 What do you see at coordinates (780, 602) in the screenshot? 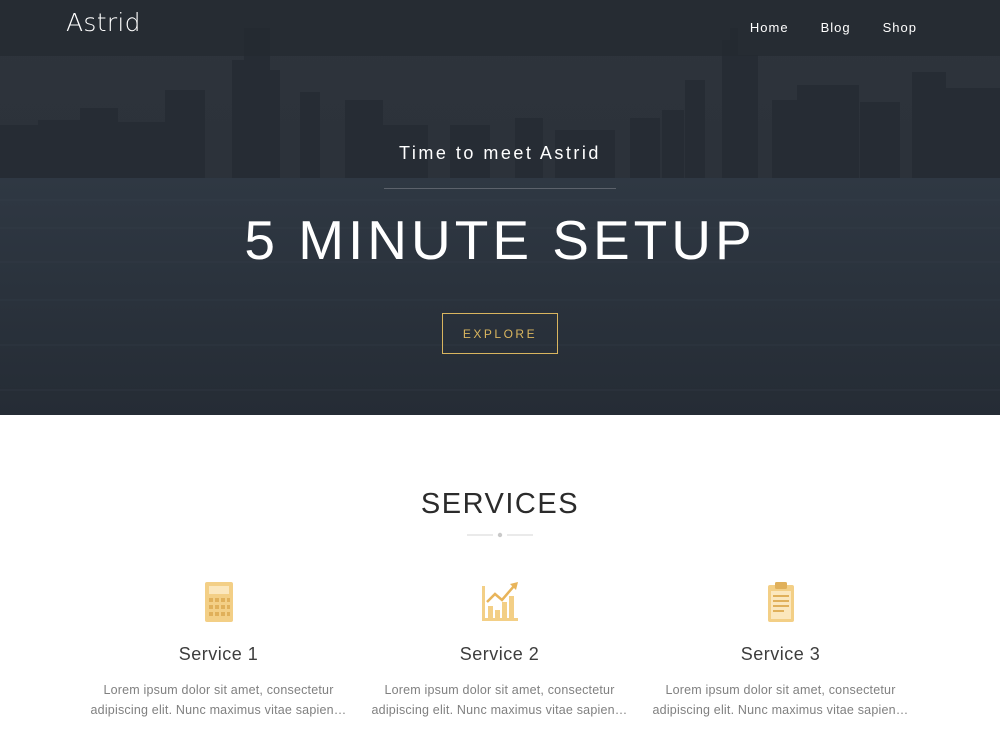
I see `clipboard-icon` at bounding box center [780, 602].